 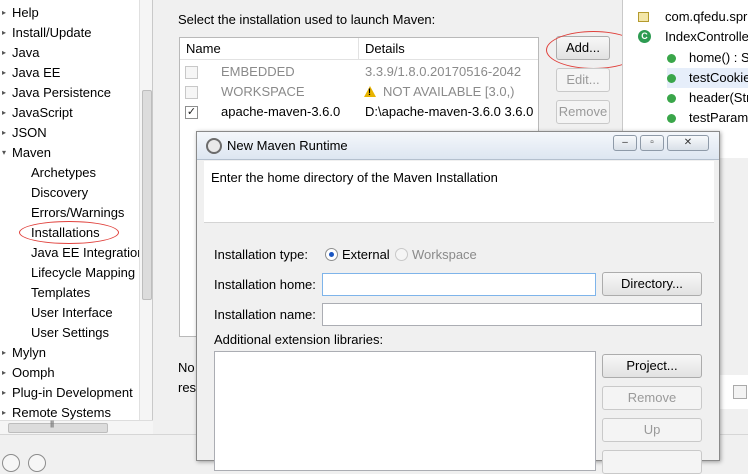 What do you see at coordinates (287, 145) in the screenshot?
I see `dialog-title: New Maven Runtime` at bounding box center [287, 145].